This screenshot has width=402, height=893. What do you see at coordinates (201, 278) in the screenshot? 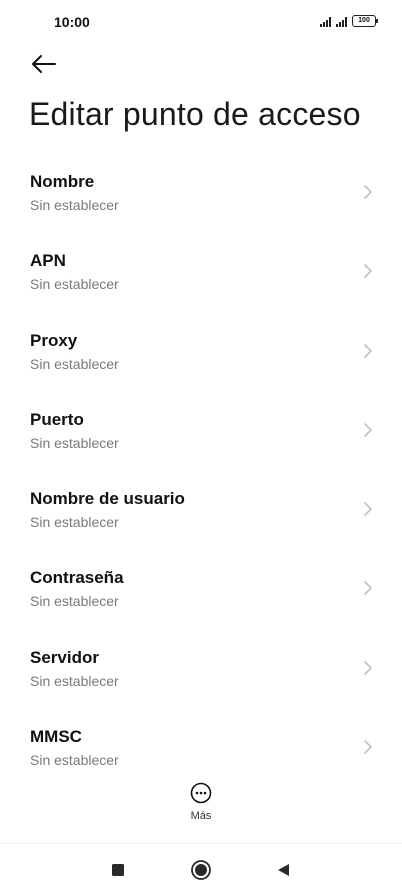
I see `setting-item-apn: APN Sin establecer` at bounding box center [201, 278].